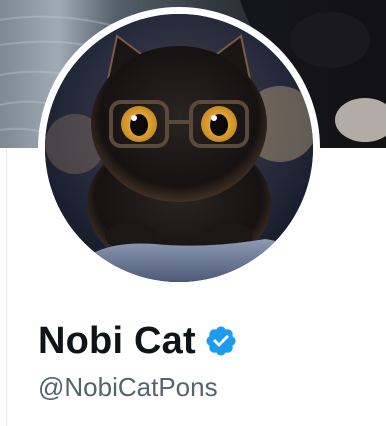 The image size is (386, 426). What do you see at coordinates (221, 341) in the screenshot?
I see `verified-badge-icon` at bounding box center [221, 341].